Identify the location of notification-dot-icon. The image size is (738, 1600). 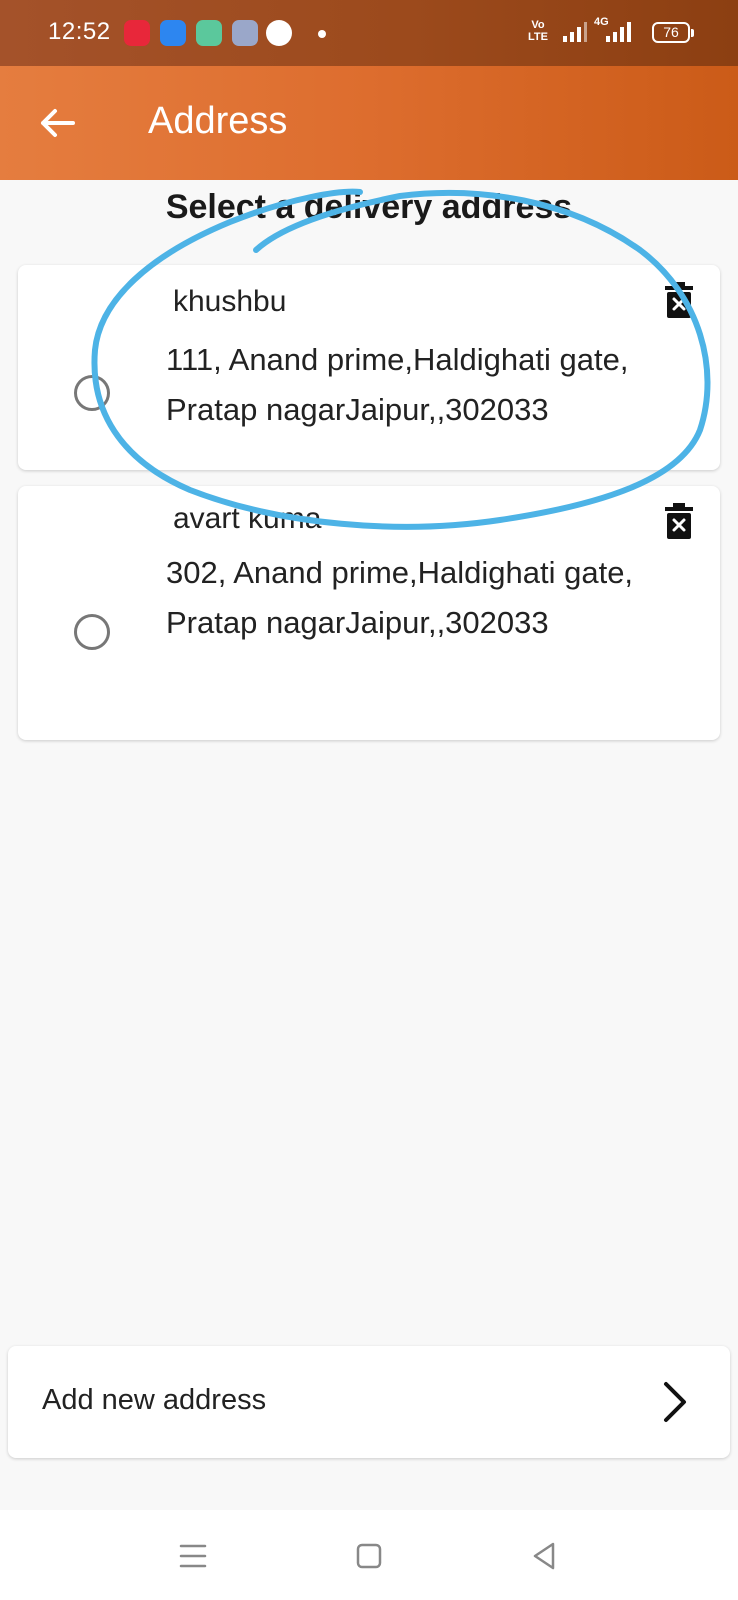
(322, 34).